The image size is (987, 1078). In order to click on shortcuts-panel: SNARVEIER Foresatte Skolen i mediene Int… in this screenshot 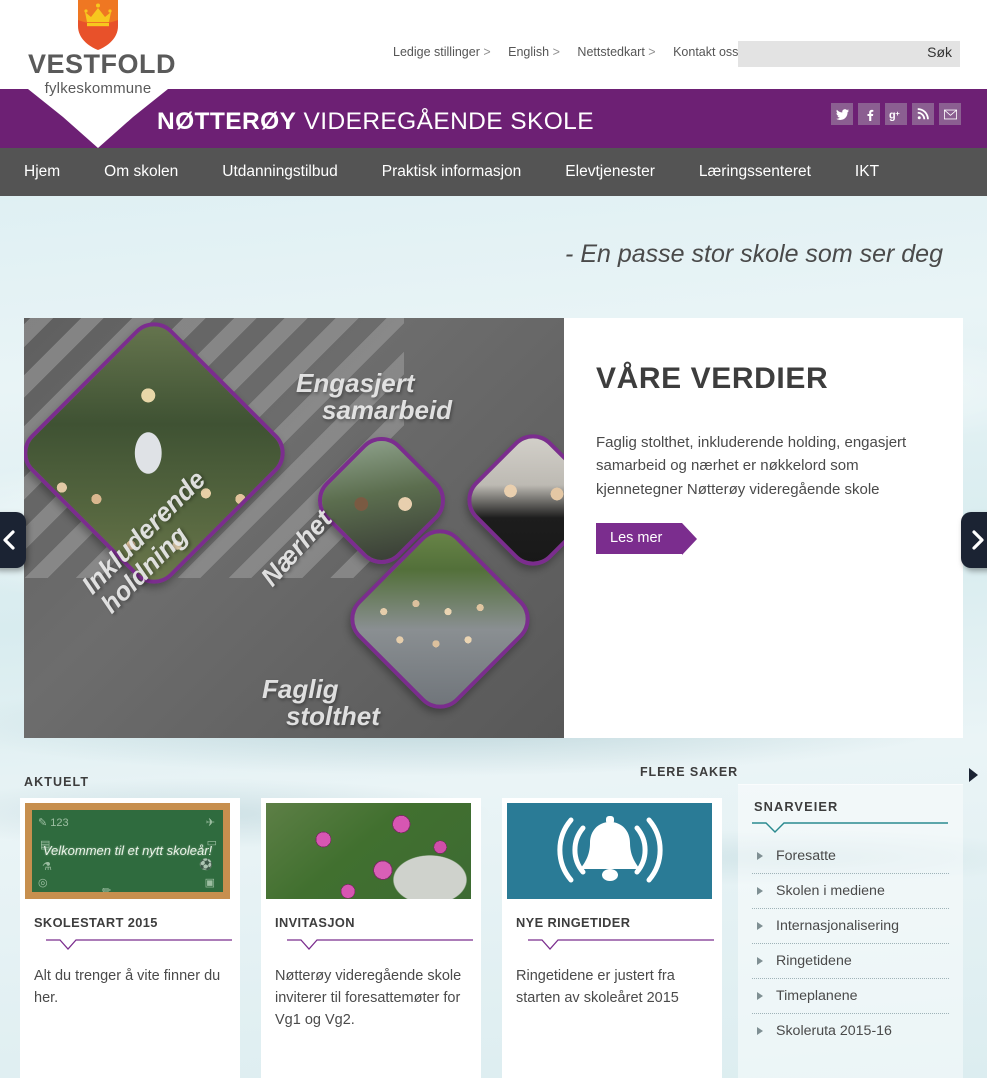, I will do `click(850, 931)`.